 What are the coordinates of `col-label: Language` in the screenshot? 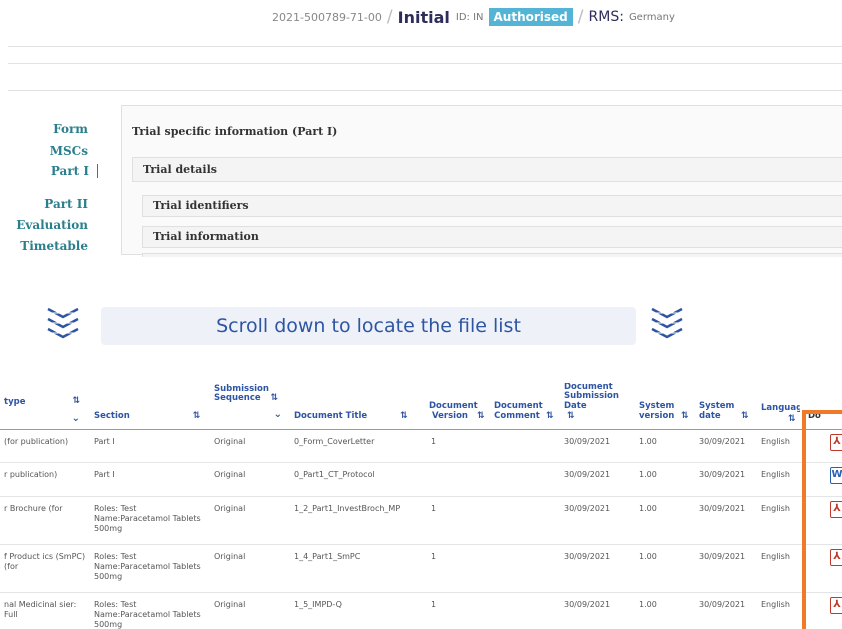 It's located at (780, 408).